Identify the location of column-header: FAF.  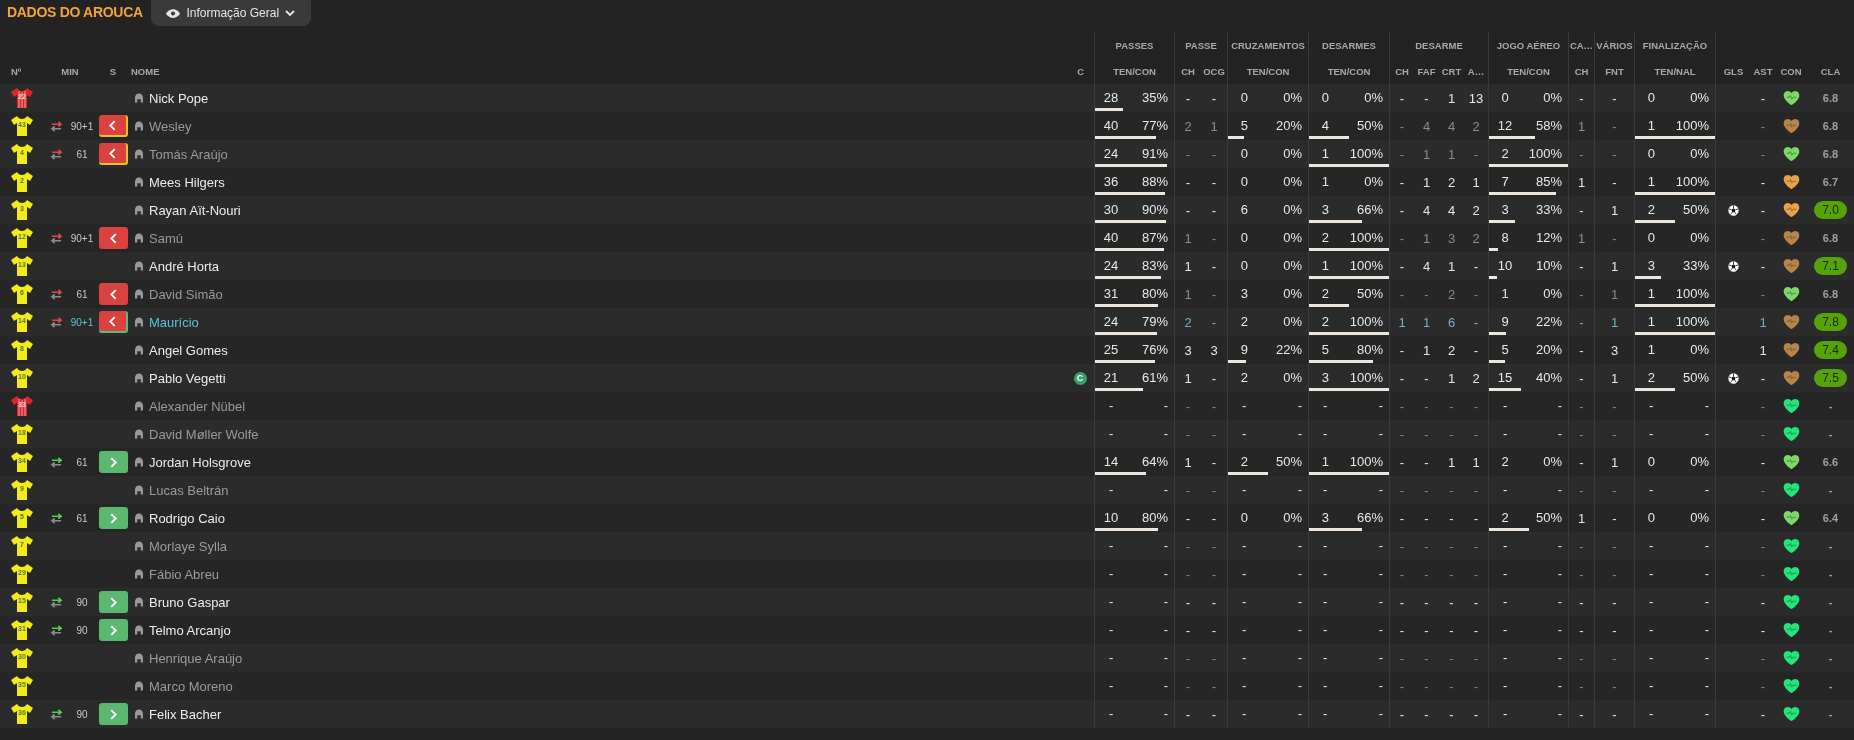
(1426, 71).